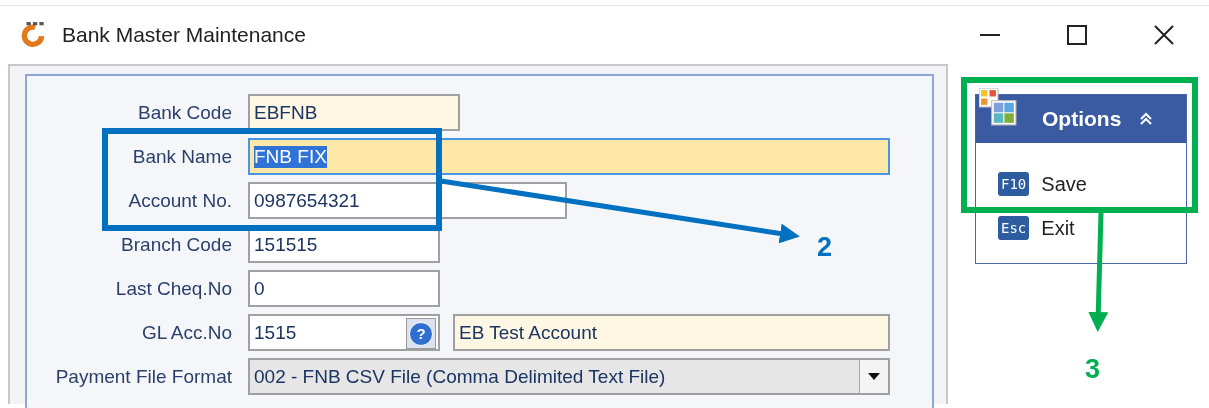 This screenshot has height=408, width=1209. I want to click on maximize-icon, so click(1077, 35).